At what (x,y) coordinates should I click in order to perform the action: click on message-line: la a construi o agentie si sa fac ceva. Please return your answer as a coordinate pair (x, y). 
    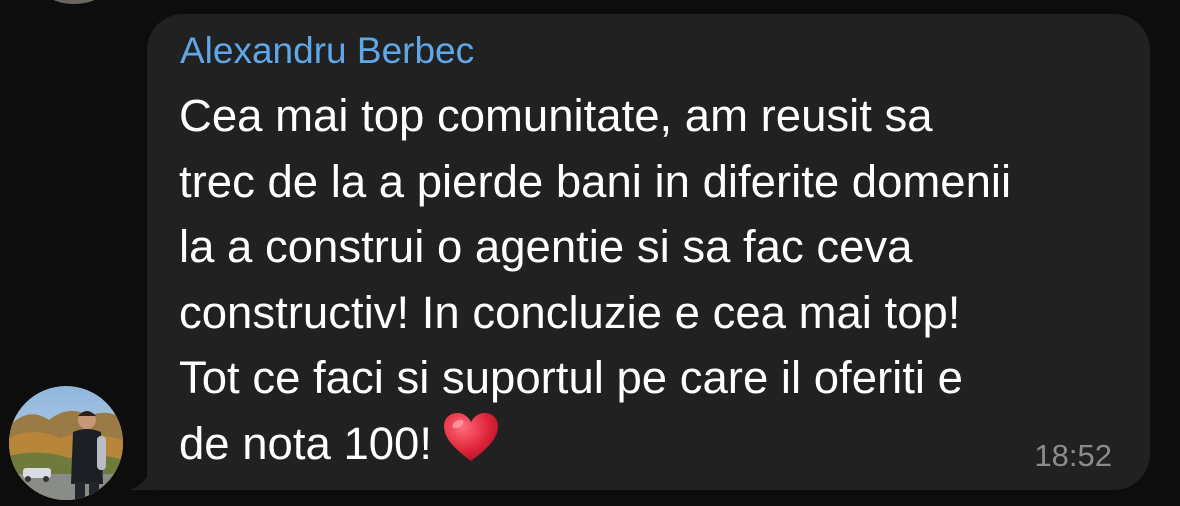
    Looking at the image, I should click on (546, 246).